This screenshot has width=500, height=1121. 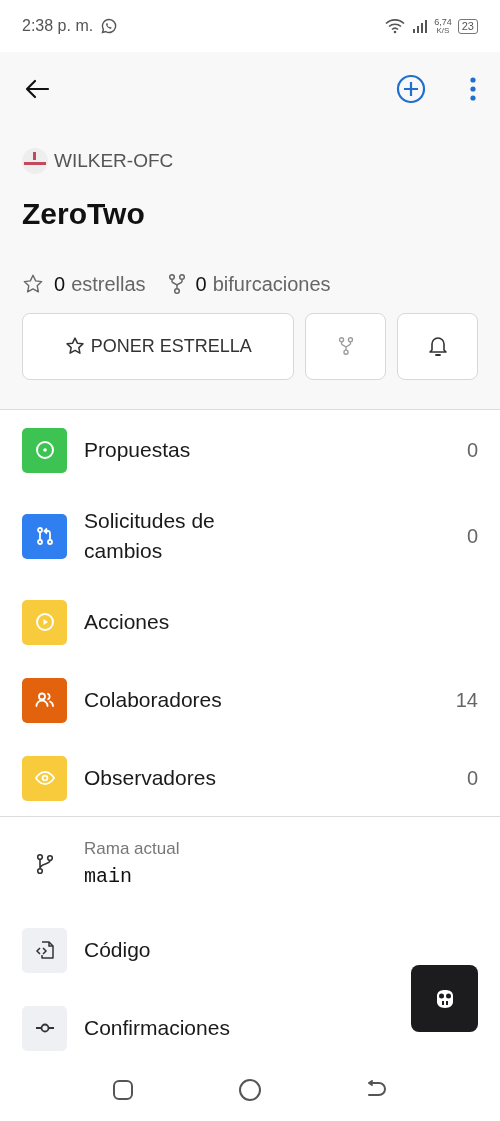 What do you see at coordinates (271, 284) in the screenshot?
I see `forks-label: bifurcaciones` at bounding box center [271, 284].